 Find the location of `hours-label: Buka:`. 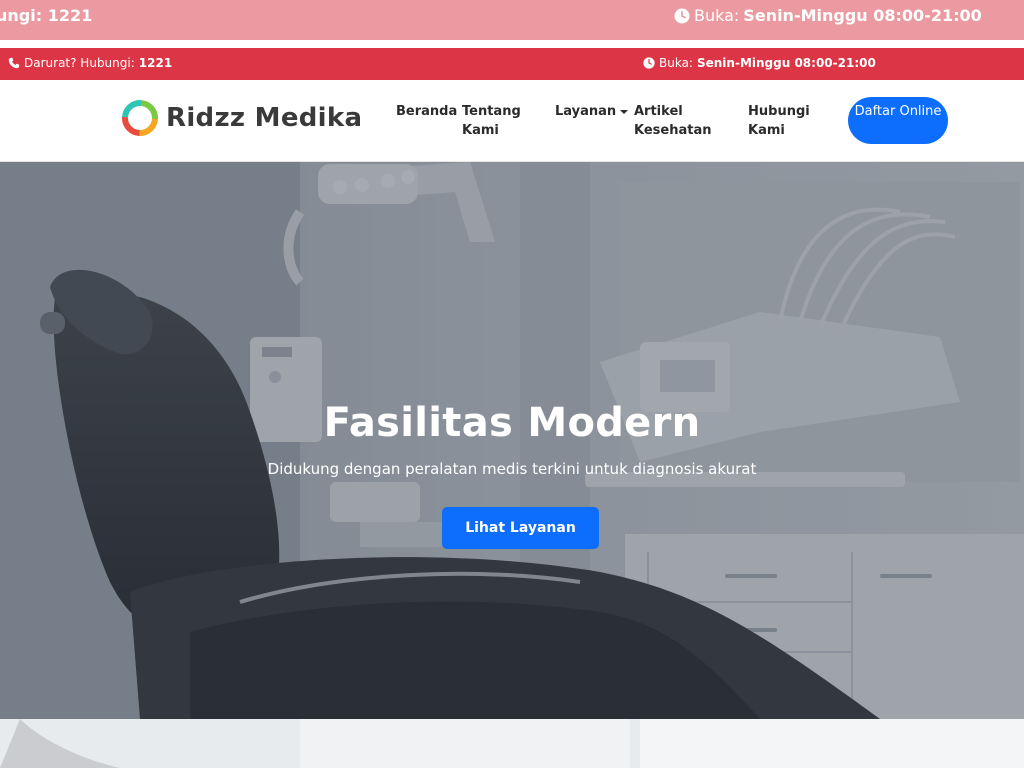

hours-label: Buka: is located at coordinates (676, 63).